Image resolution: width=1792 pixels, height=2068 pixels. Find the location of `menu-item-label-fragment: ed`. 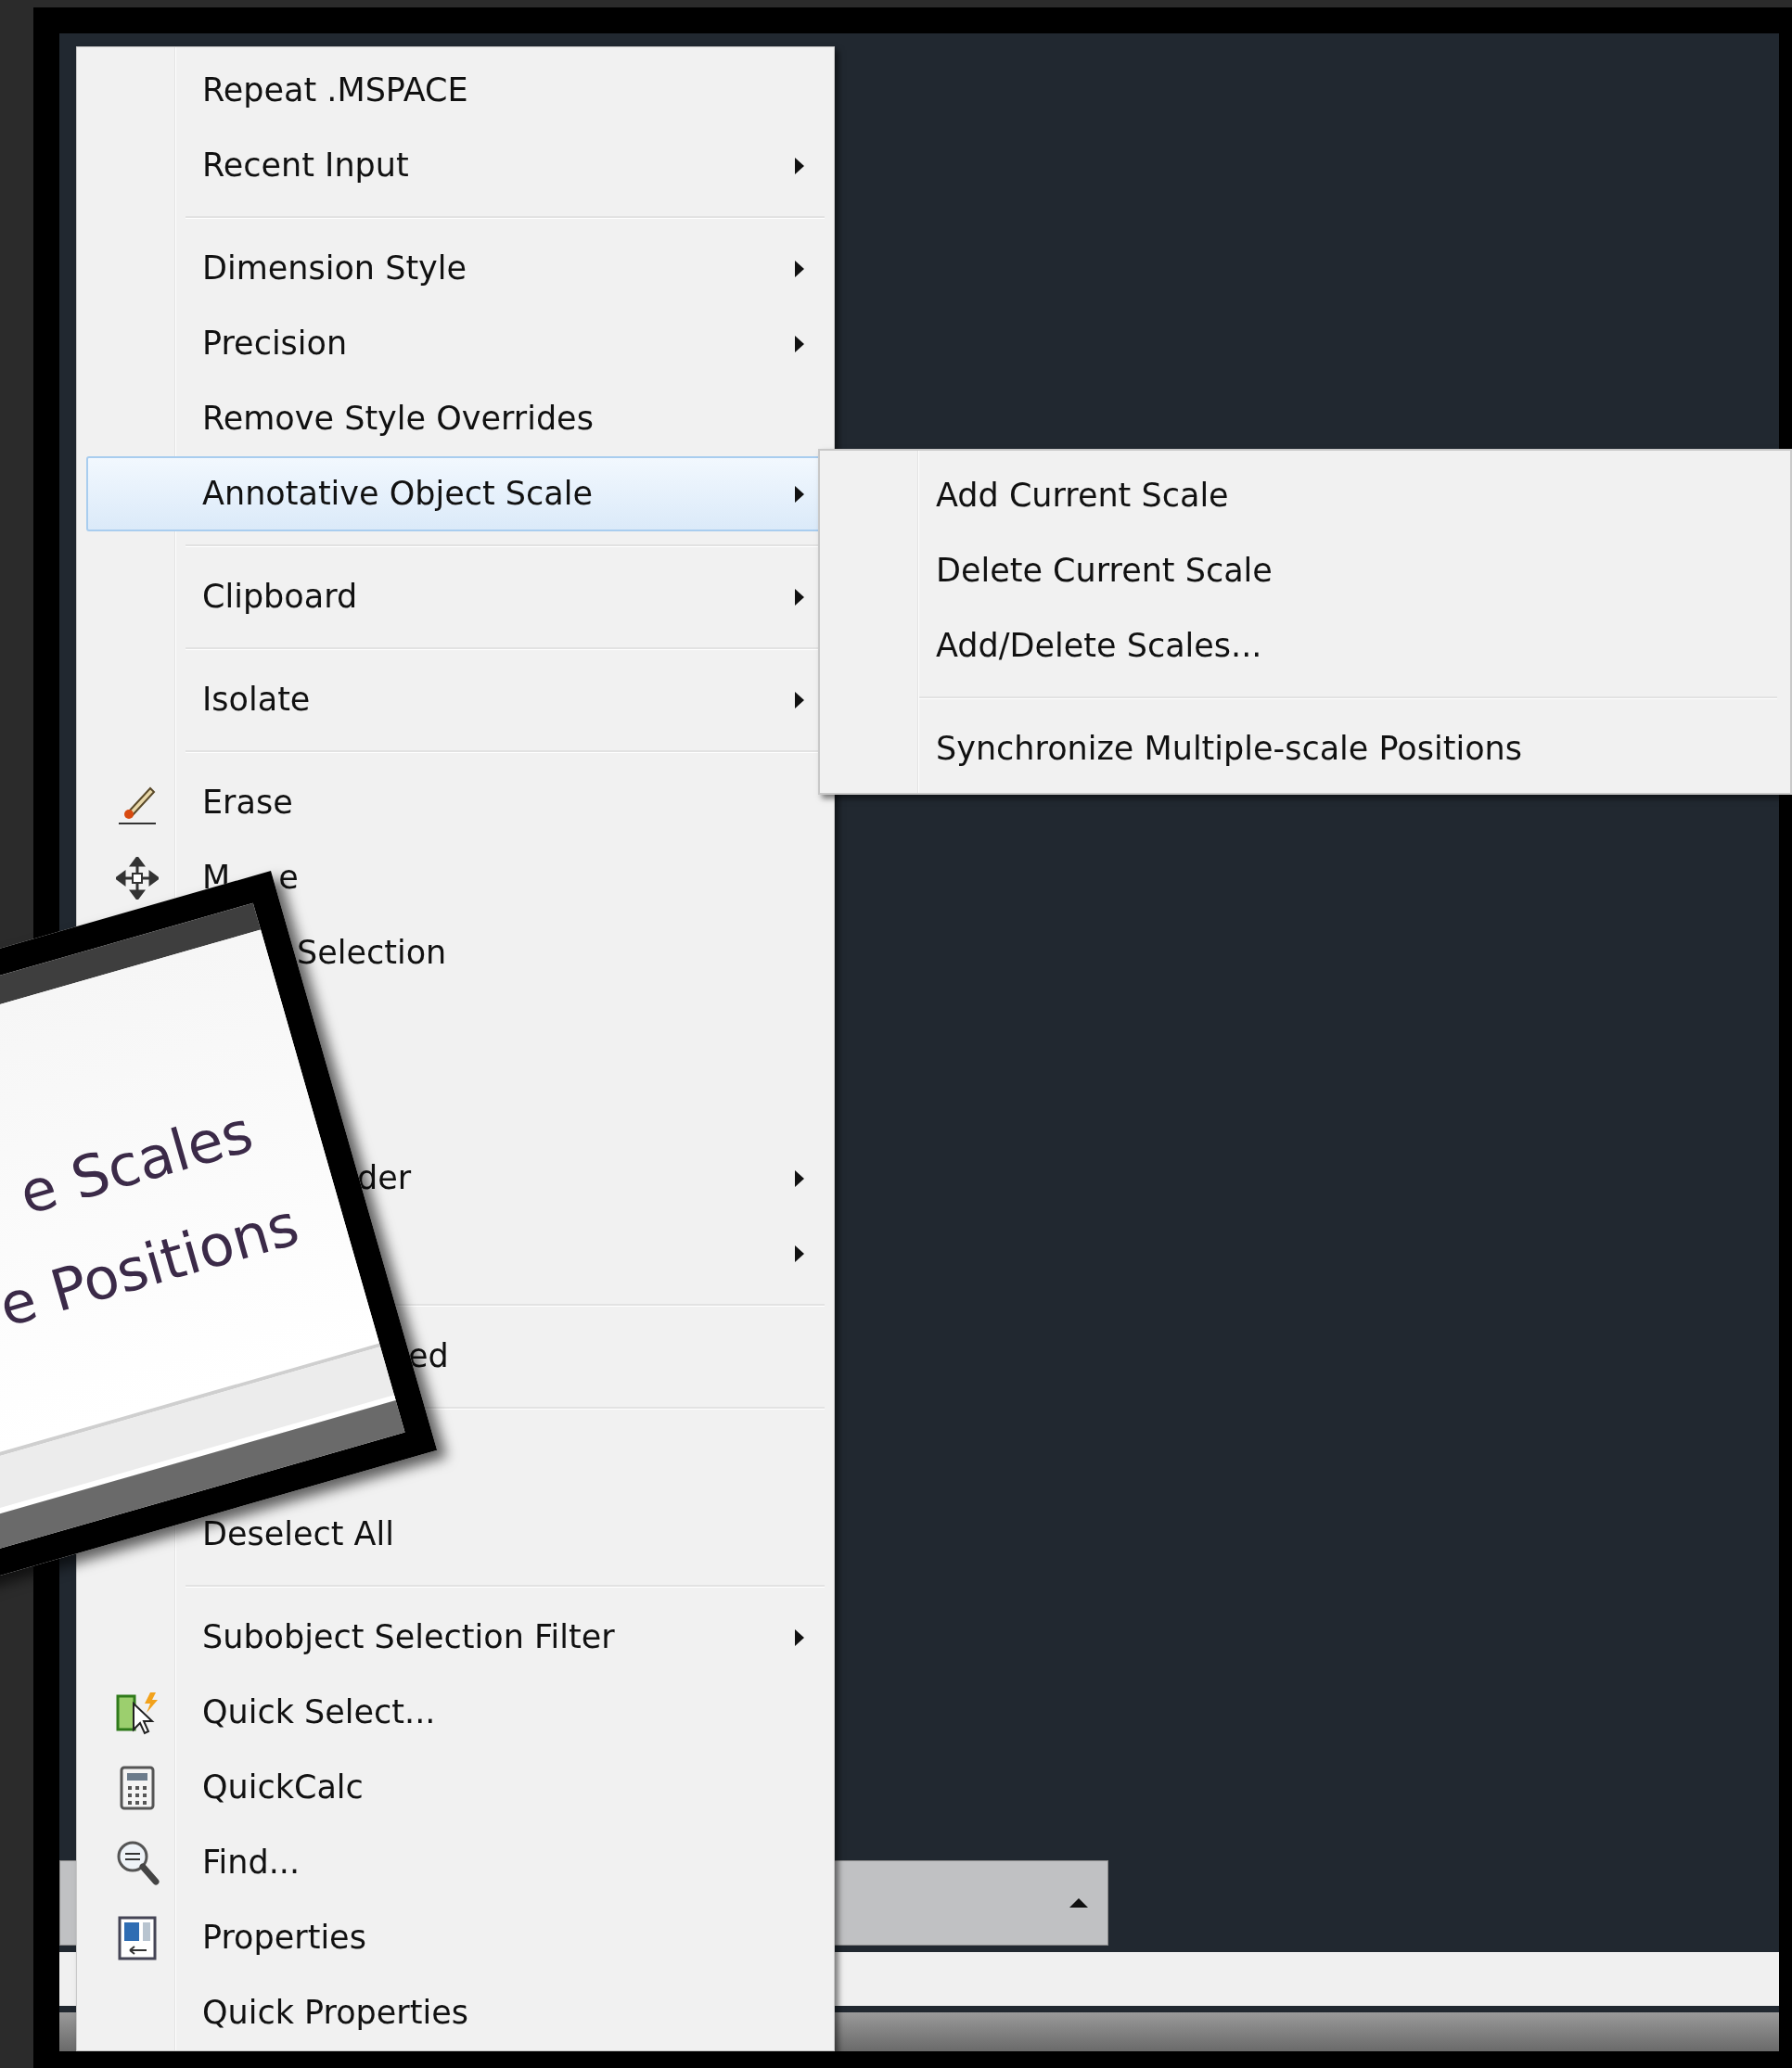

menu-item-label-fragment: ed is located at coordinates (428, 1356).